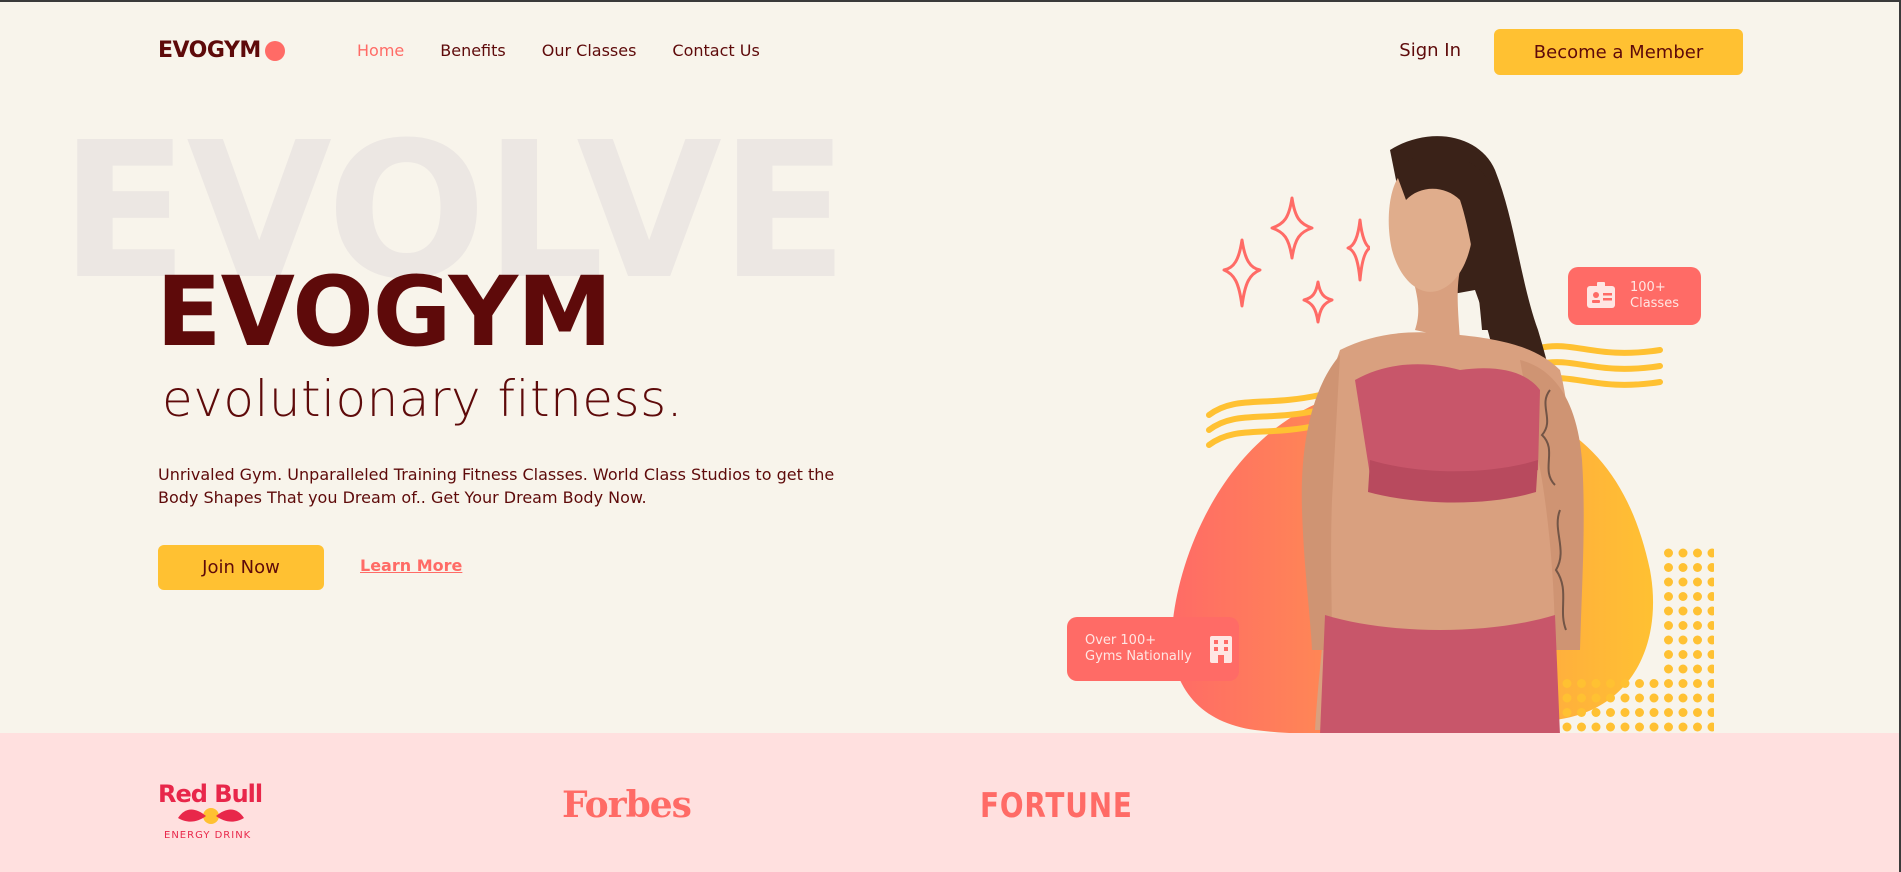 Image resolution: width=1901 pixels, height=872 pixels. I want to click on gyms-label: Gyms Nationally, so click(1138, 656).